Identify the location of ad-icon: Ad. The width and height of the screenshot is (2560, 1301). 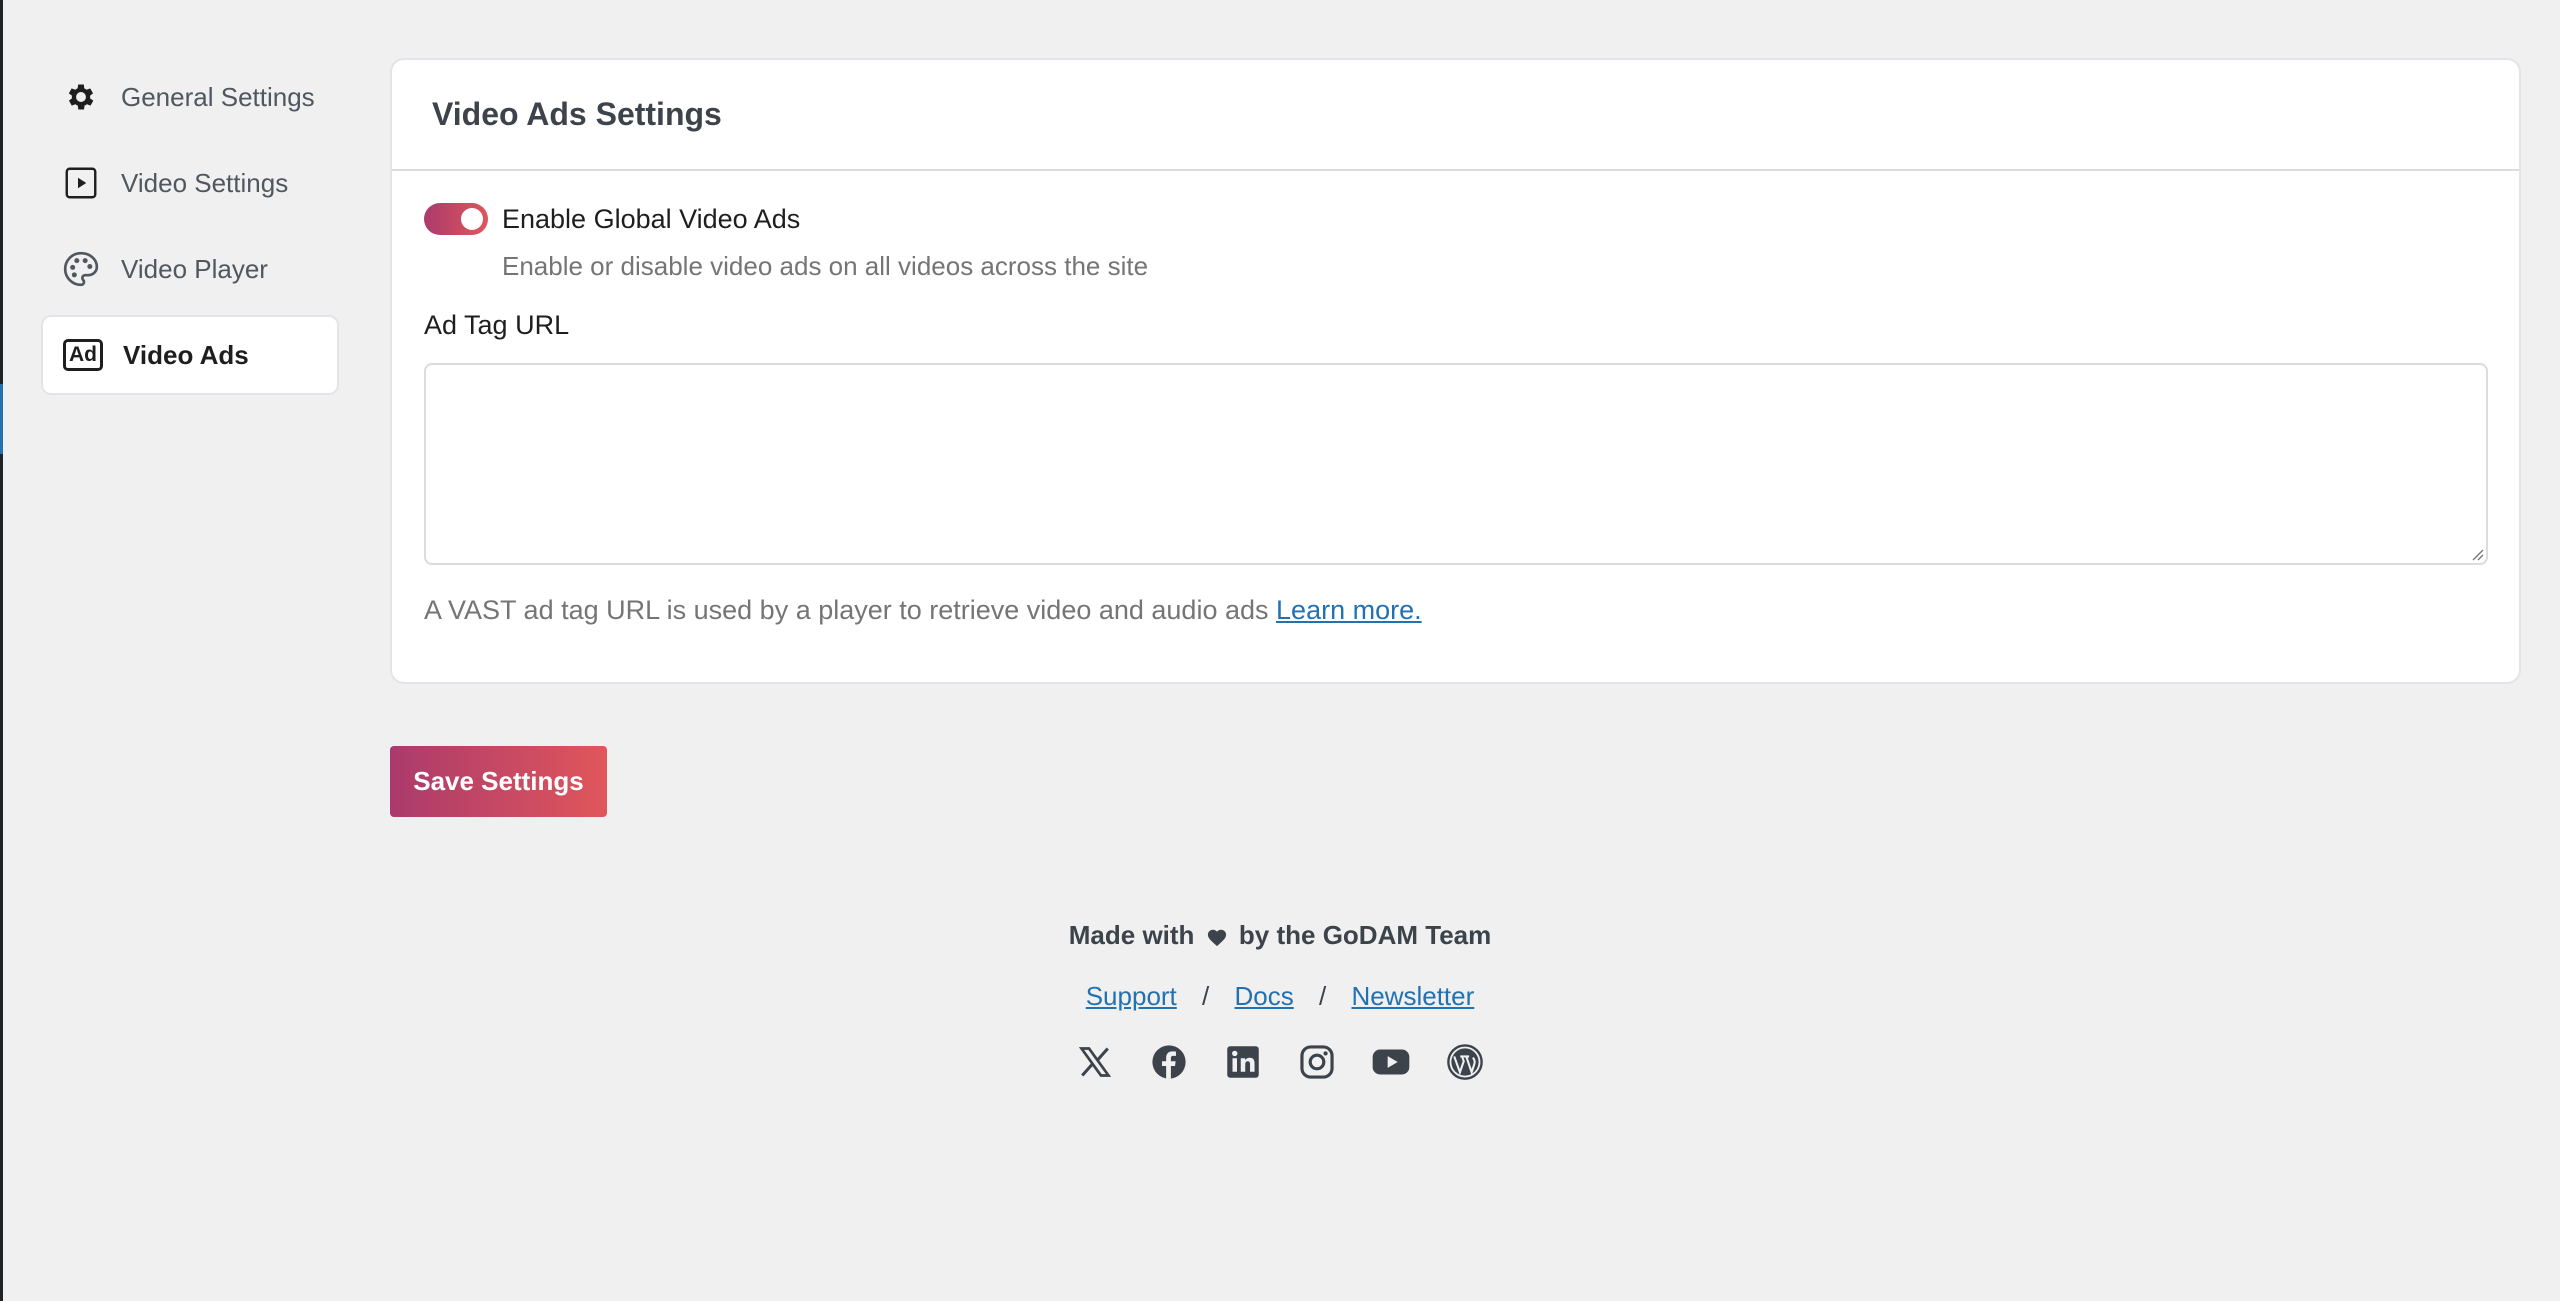
(83, 355).